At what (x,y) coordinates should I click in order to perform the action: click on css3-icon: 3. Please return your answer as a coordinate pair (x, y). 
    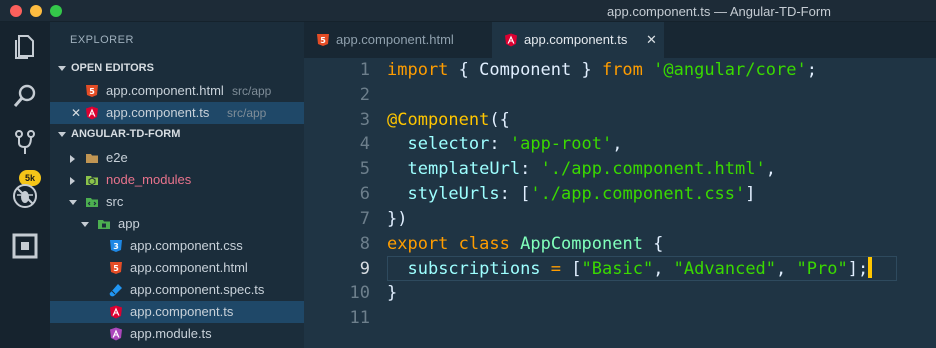
    Looking at the image, I should click on (116, 246).